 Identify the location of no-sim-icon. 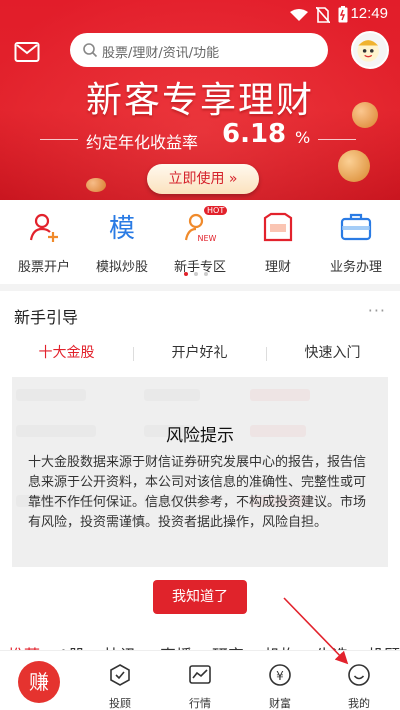
(323, 15).